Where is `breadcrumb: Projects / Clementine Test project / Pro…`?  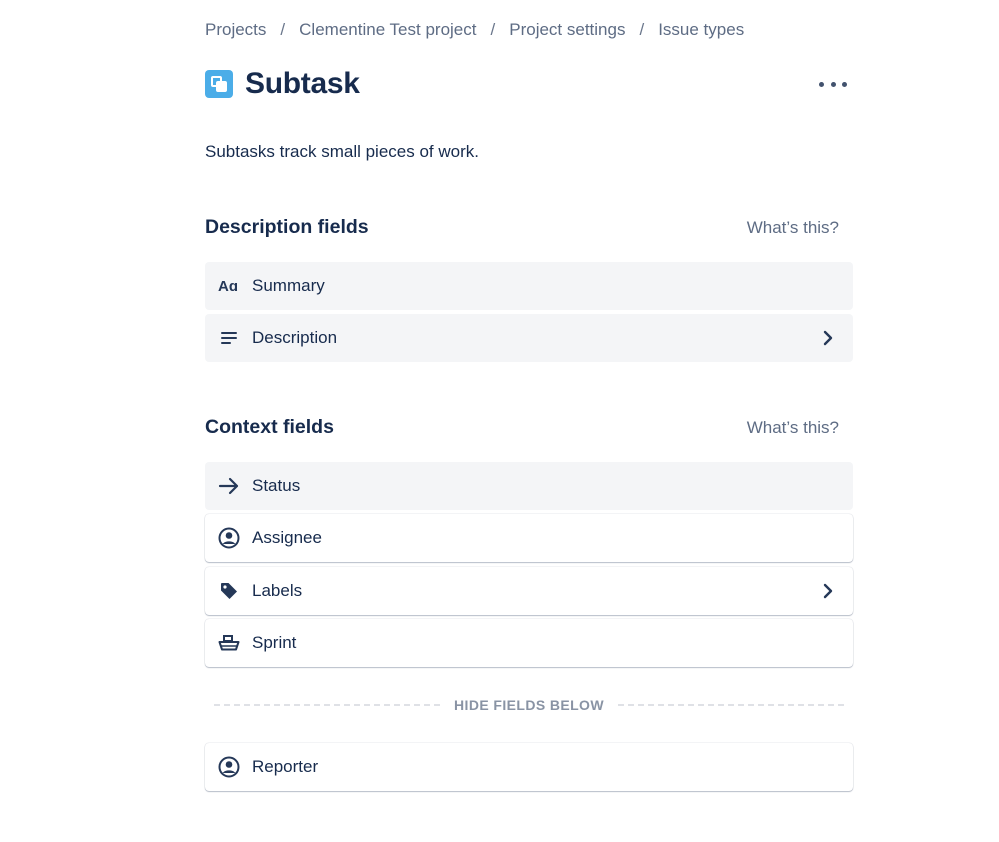
breadcrumb: Projects / Clementine Test project / Pro… is located at coordinates (474, 30).